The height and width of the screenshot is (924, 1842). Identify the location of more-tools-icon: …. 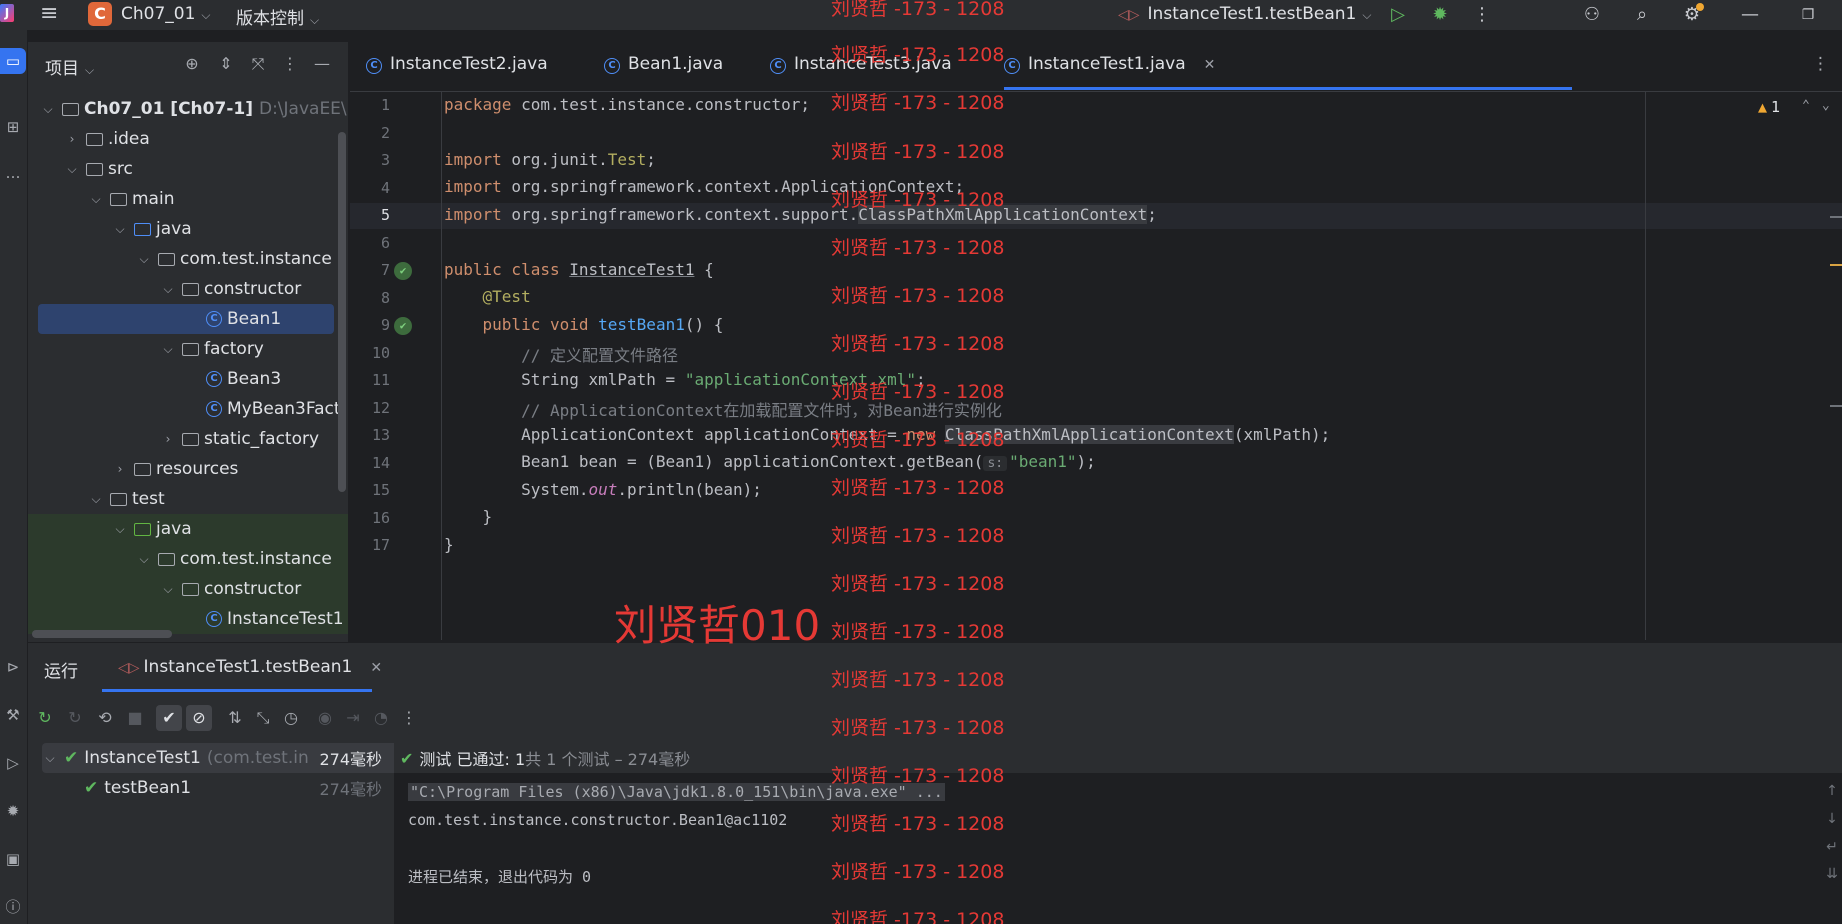
(13, 173).